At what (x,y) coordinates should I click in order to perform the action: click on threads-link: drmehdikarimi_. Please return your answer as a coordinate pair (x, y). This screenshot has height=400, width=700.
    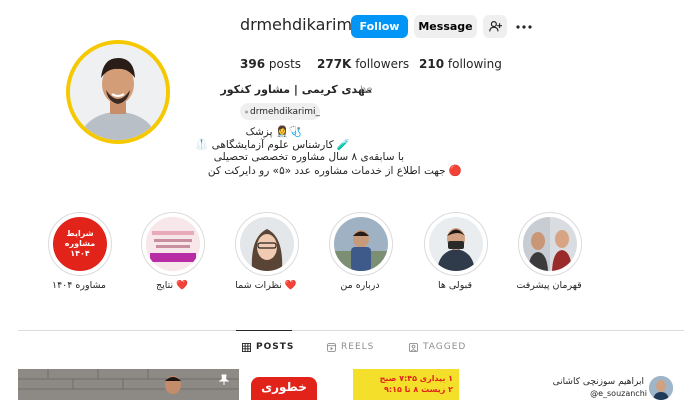
    Looking at the image, I should click on (280, 111).